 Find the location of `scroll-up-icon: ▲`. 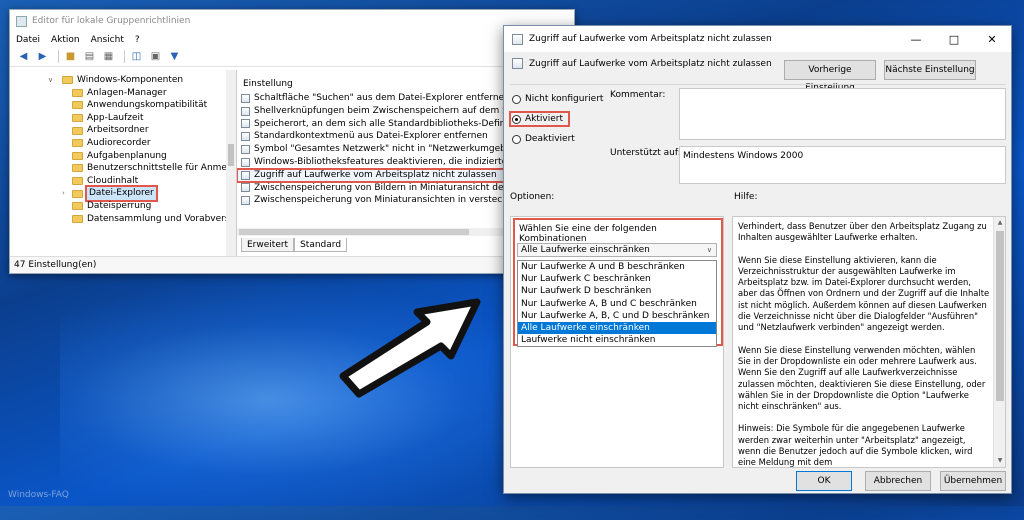

scroll-up-icon: ▲ is located at coordinates (999, 223).